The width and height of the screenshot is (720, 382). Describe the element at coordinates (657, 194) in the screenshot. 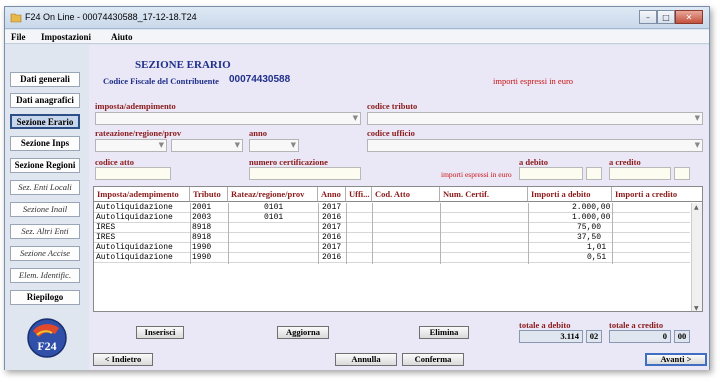

I see `header-importi-credito: Importi a credito` at that location.